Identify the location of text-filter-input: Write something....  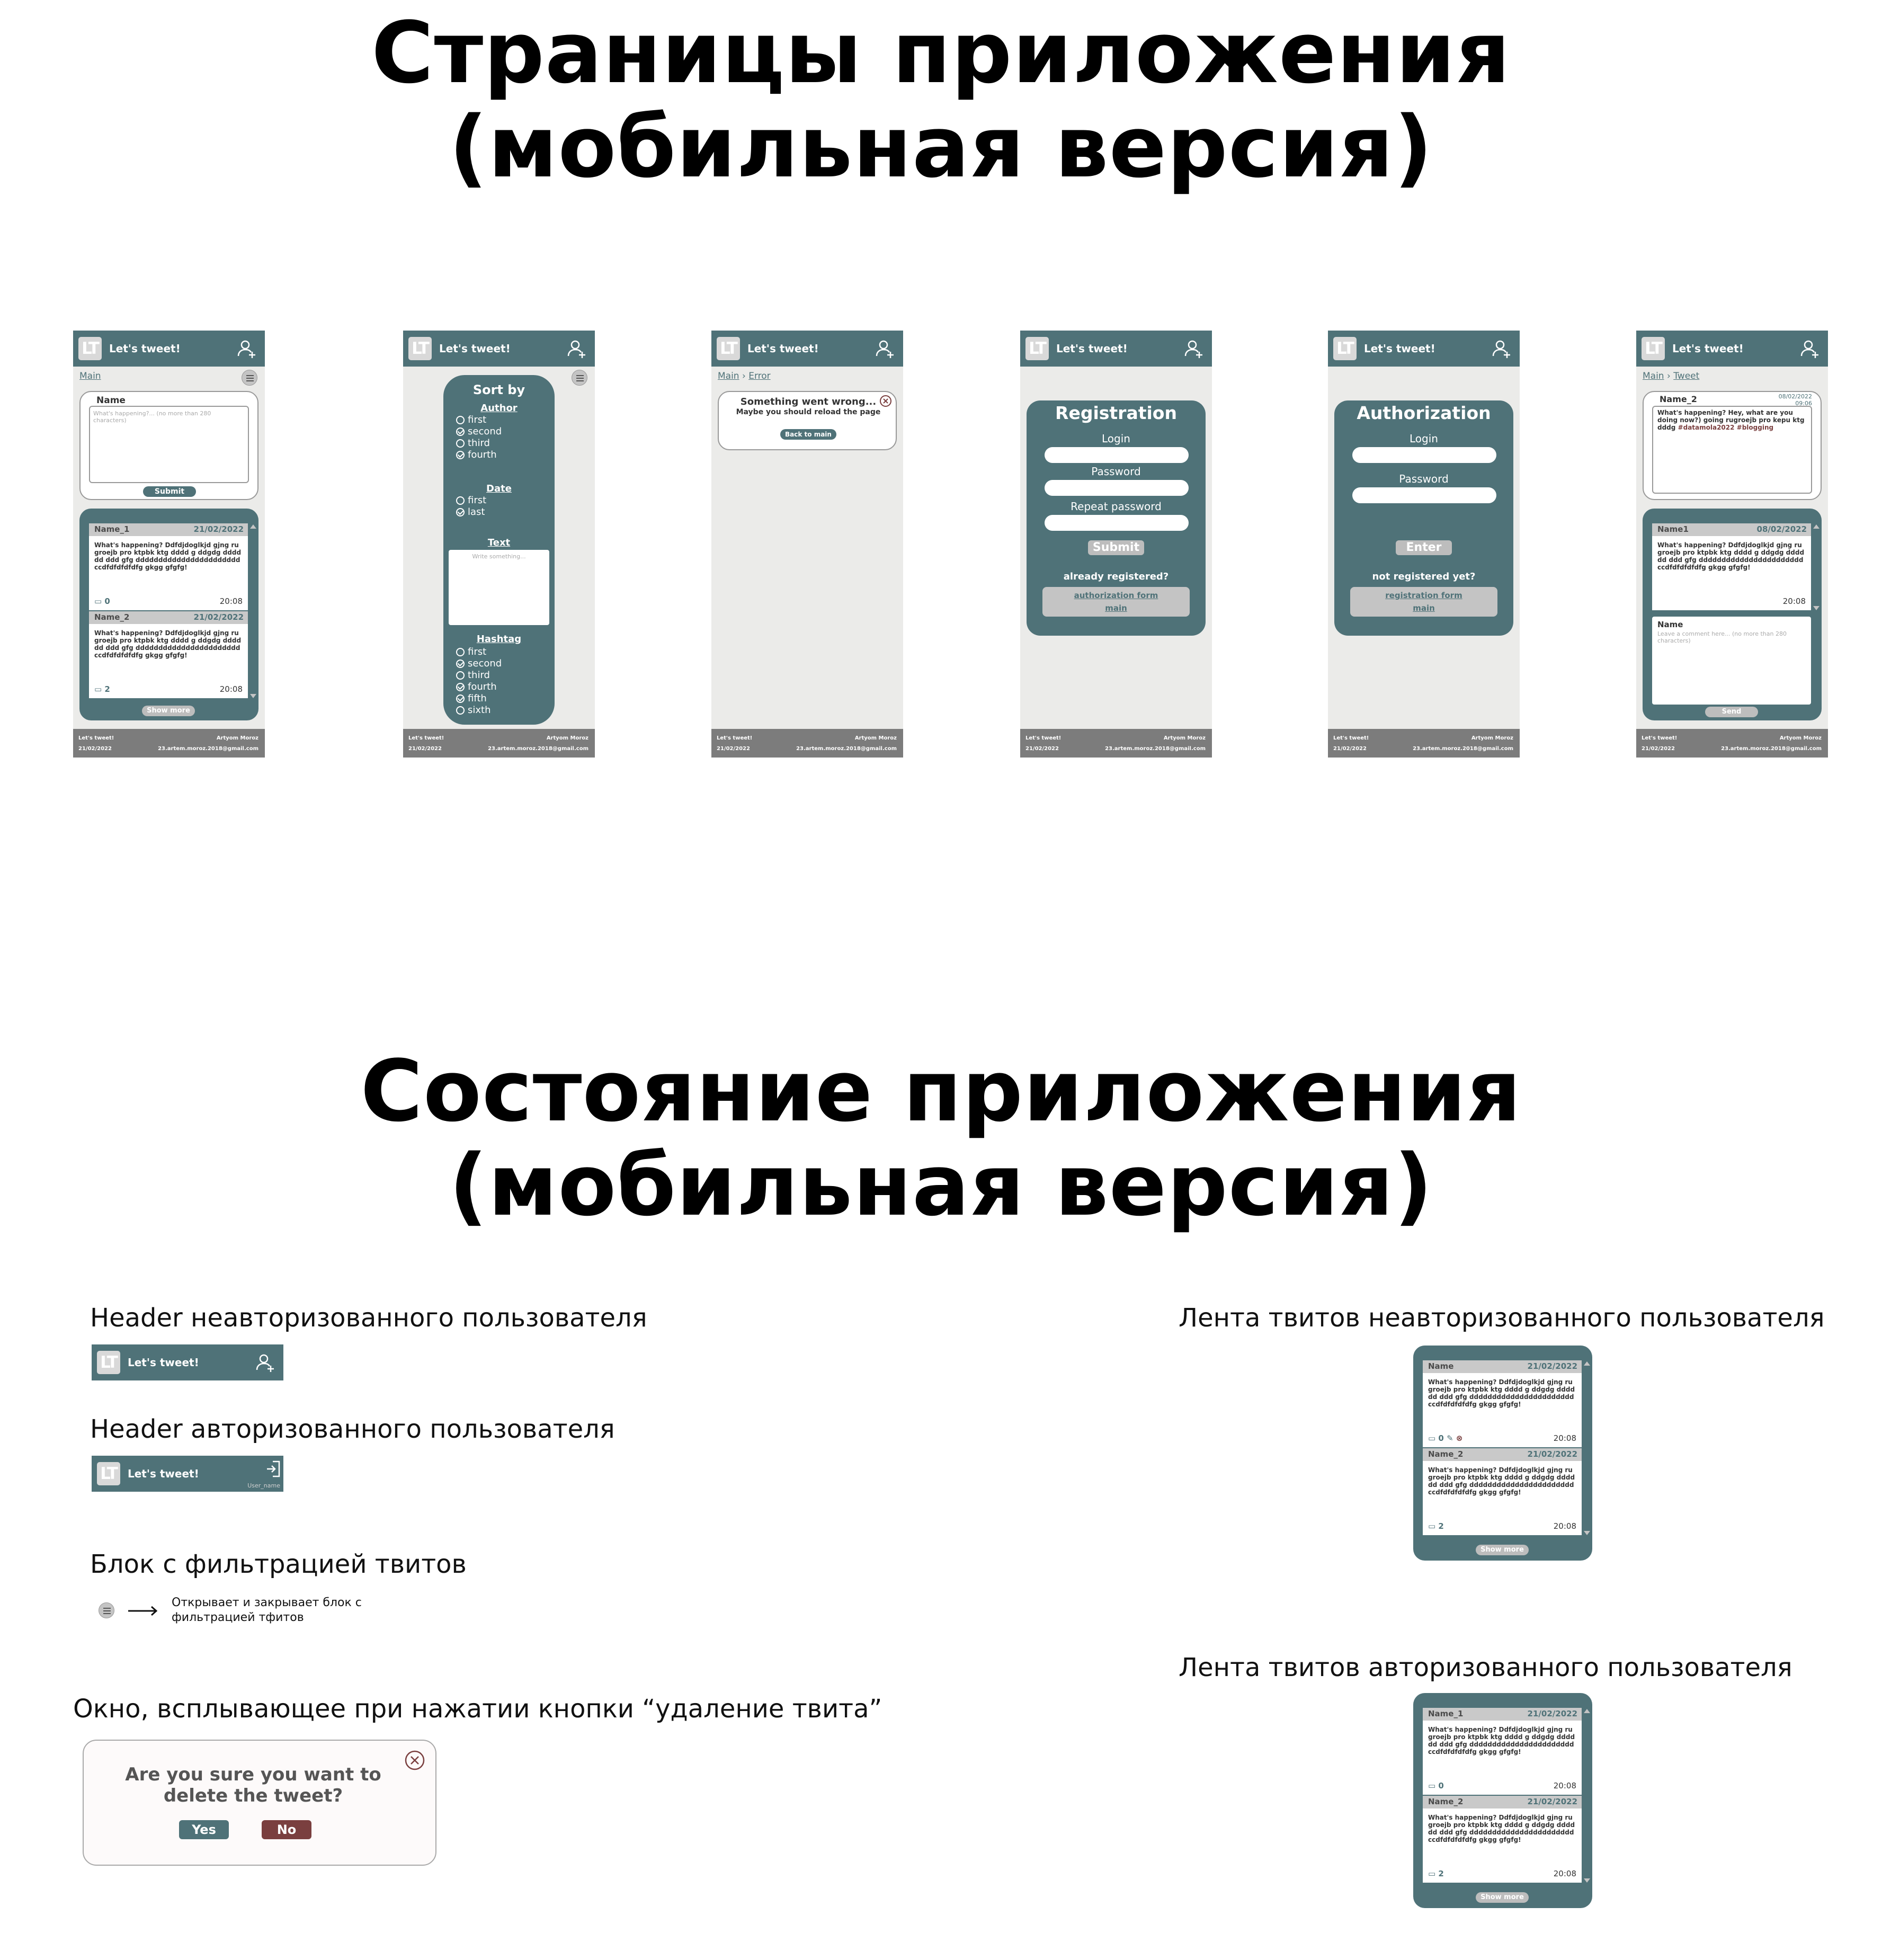
(499, 587).